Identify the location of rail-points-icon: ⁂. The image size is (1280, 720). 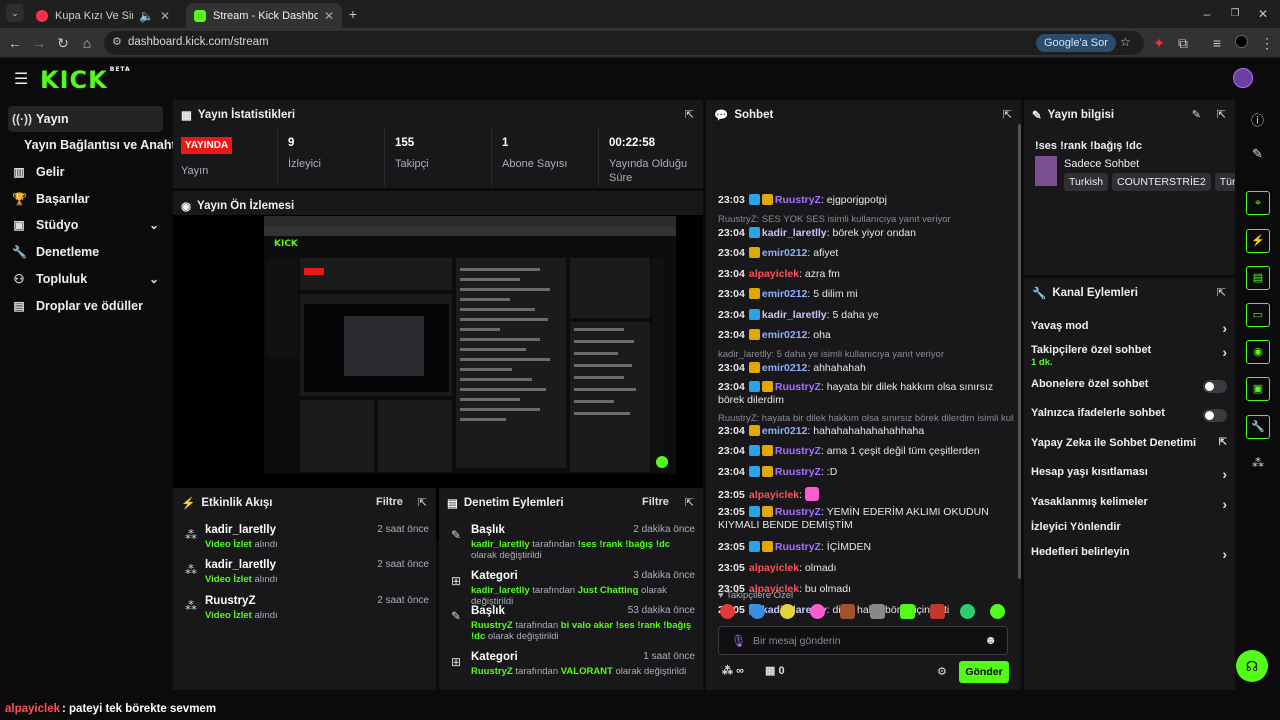
(1258, 463).